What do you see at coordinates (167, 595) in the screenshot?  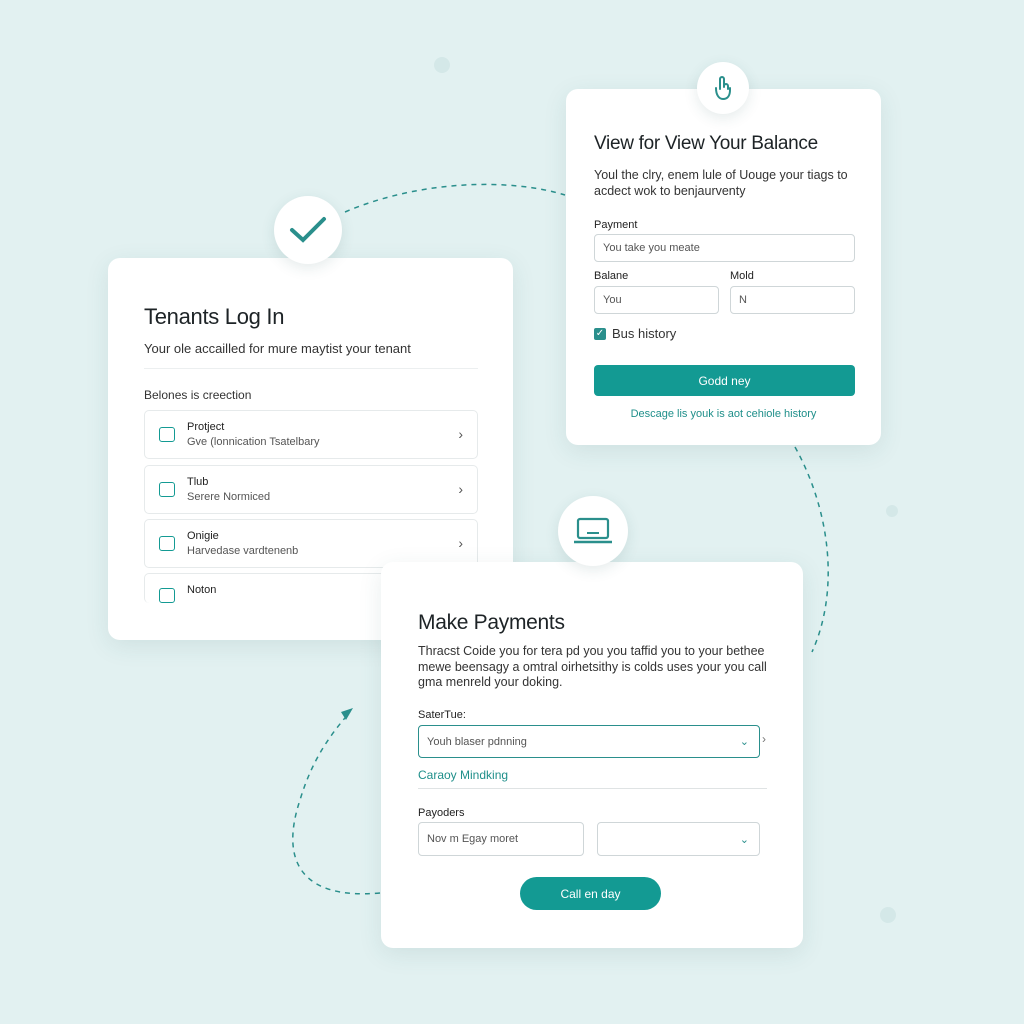 I see `note-icon` at bounding box center [167, 595].